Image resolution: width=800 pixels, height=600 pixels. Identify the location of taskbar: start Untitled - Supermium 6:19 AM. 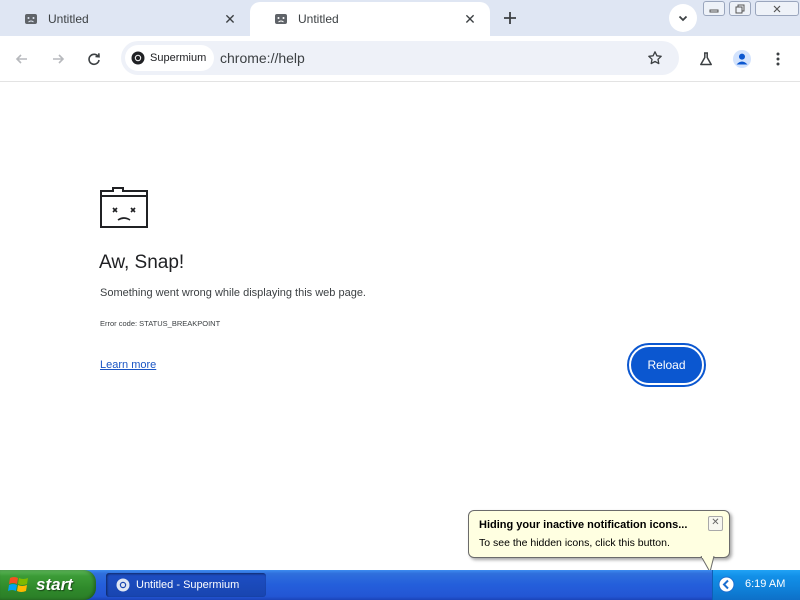
(400, 585).